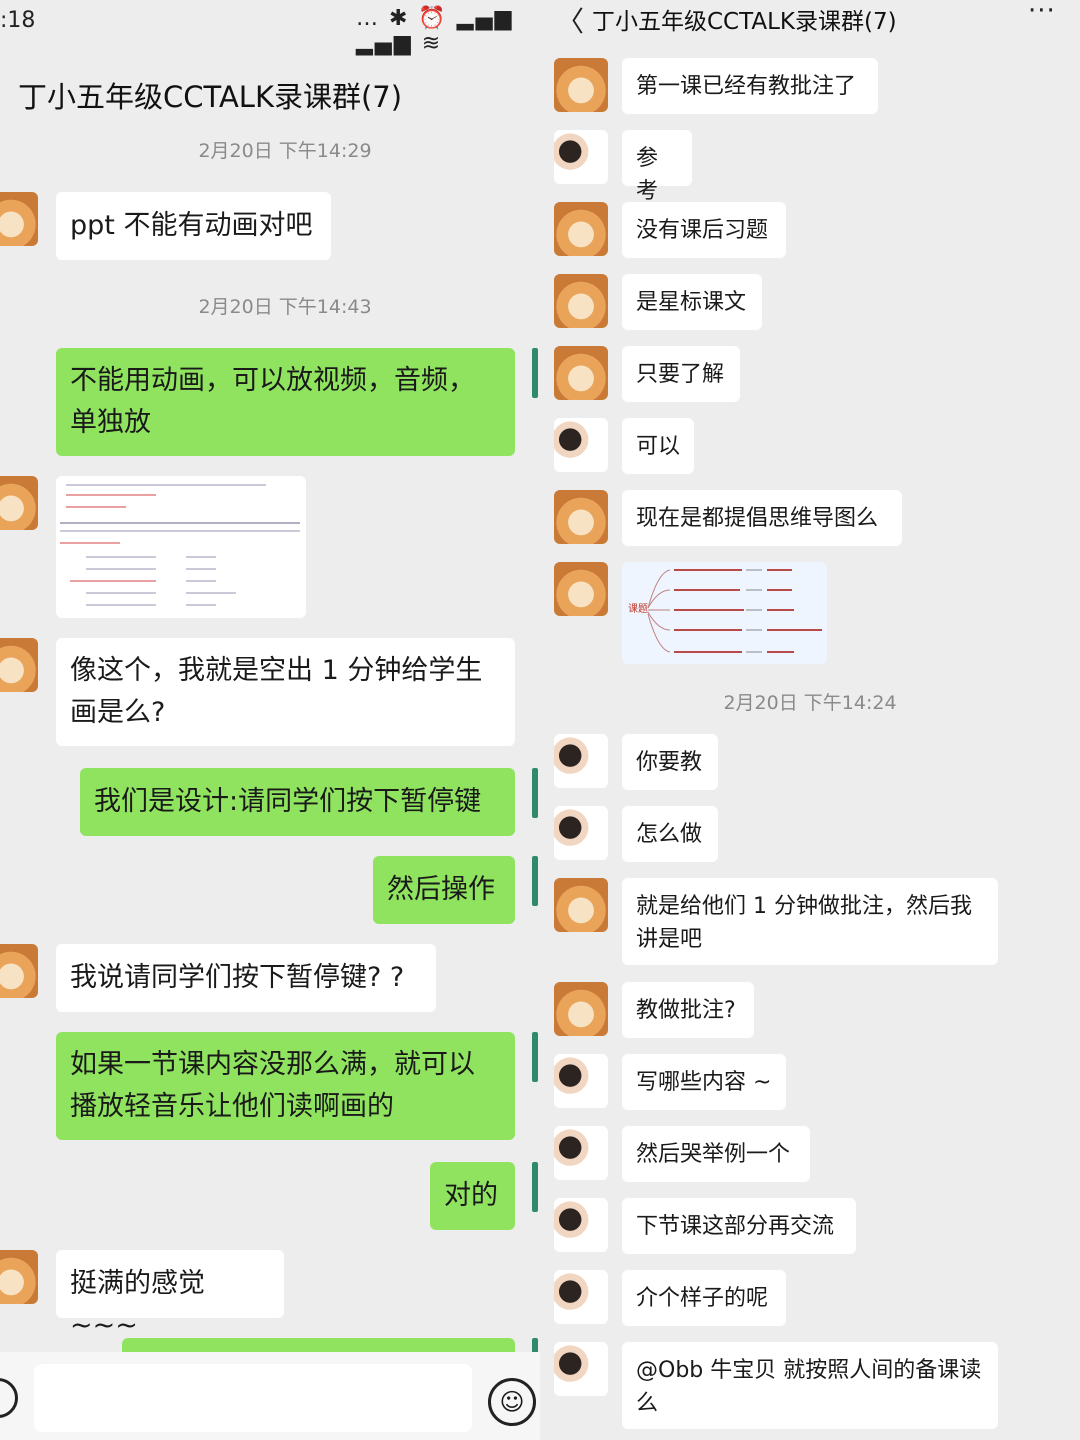  Describe the element at coordinates (638, 609) in the screenshot. I see `mindmap-root: 课题` at that location.